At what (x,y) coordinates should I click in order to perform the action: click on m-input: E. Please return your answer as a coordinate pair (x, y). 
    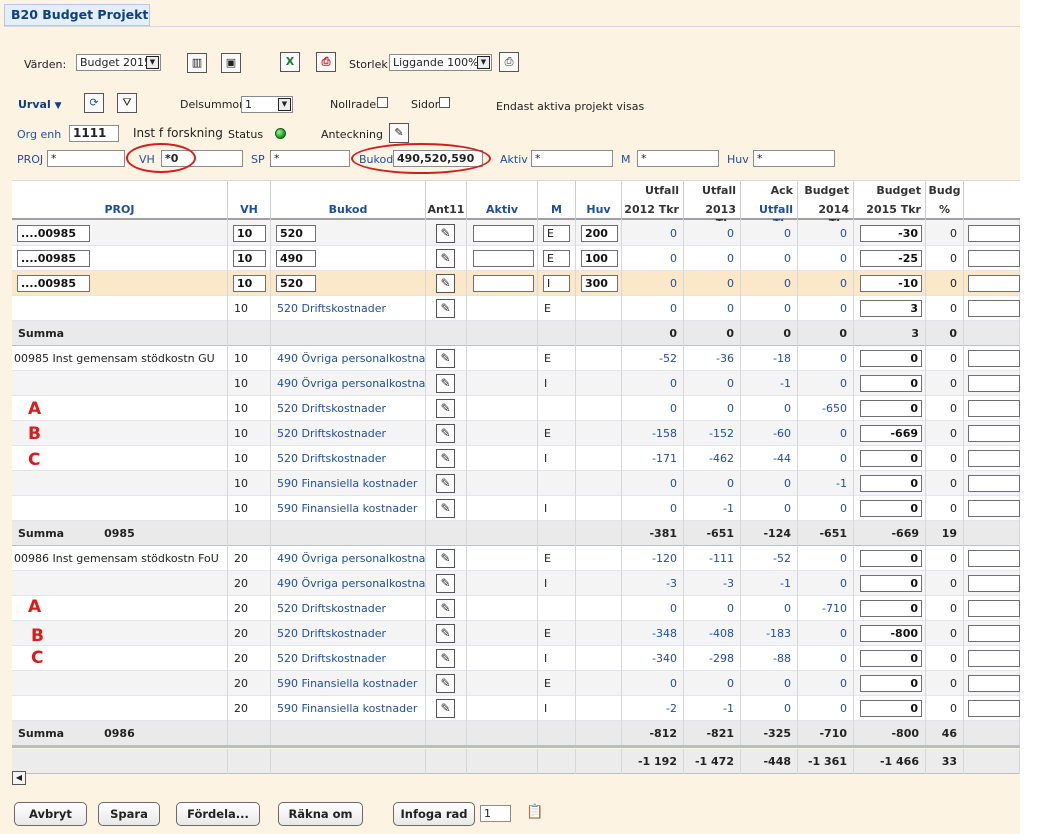
    Looking at the image, I should click on (556, 233).